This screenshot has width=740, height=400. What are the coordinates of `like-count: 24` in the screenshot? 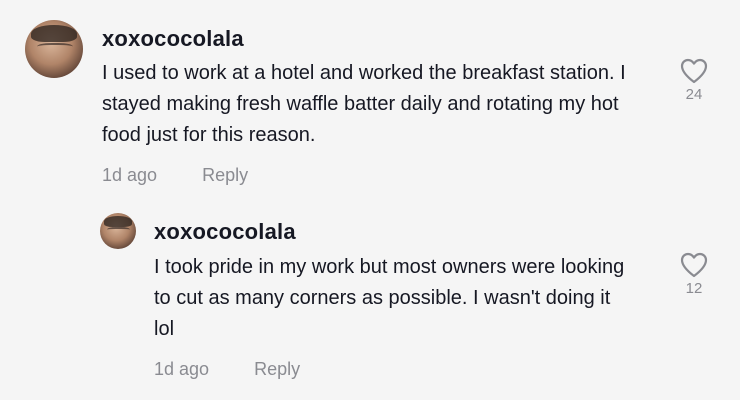 It's located at (694, 94).